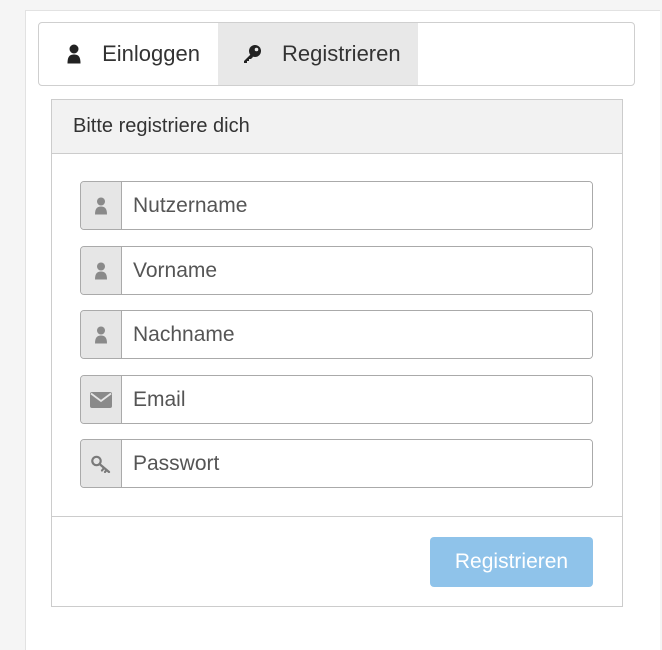 This screenshot has height=650, width=662. I want to click on lastname-group, so click(336, 334).